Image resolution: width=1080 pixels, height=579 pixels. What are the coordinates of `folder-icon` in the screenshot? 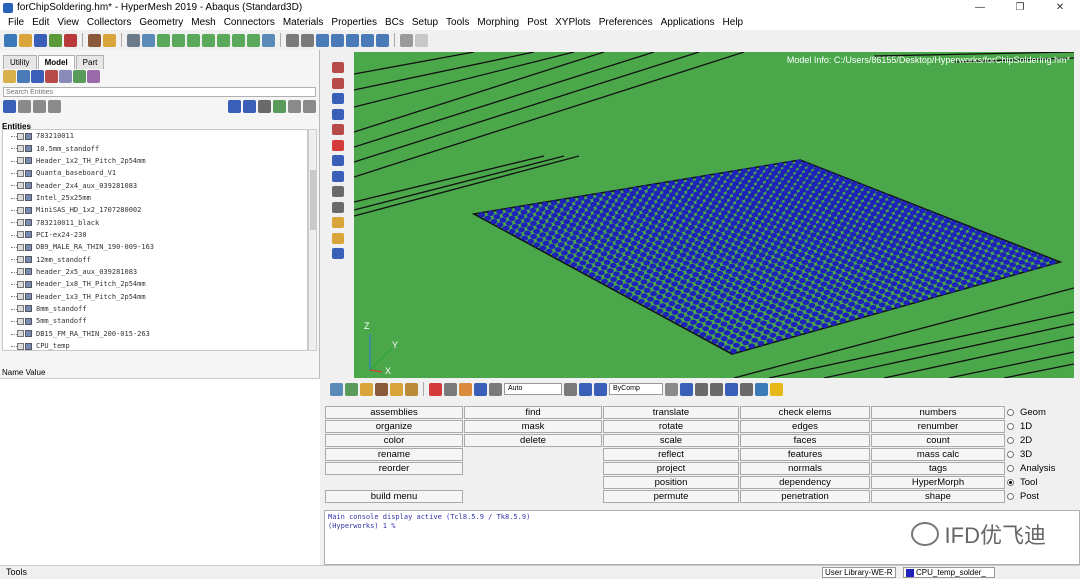 It's located at (109, 40).